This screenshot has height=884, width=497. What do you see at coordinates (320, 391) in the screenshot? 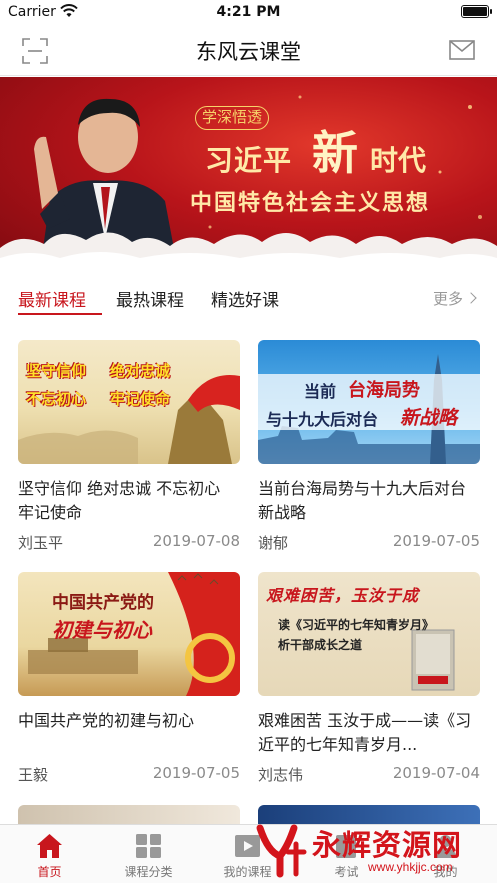
I see `thumb-text: 当前` at bounding box center [320, 391].